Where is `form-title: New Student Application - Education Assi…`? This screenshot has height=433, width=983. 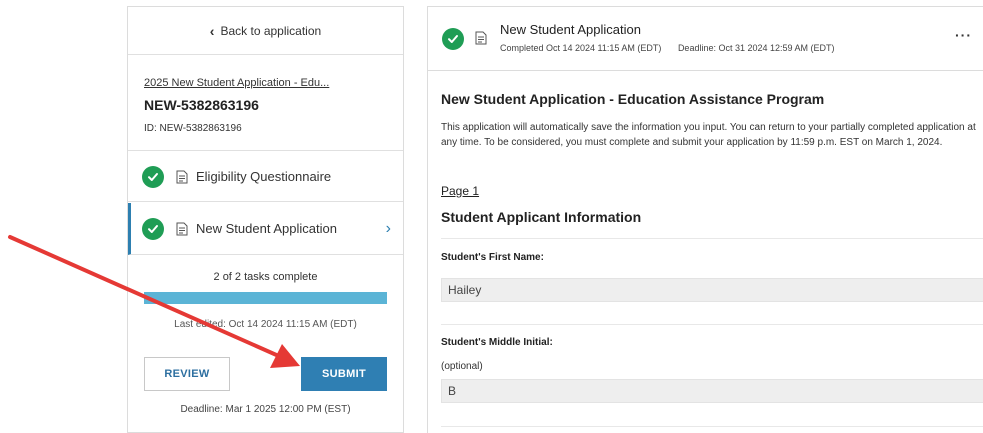 form-title: New Student Application - Education Assi… is located at coordinates (633, 99).